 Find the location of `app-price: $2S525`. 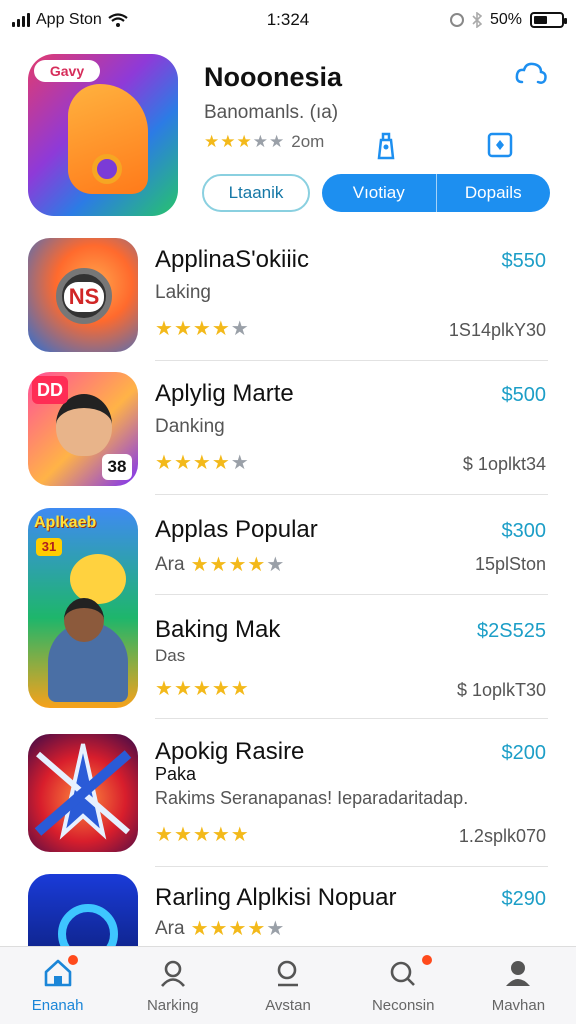

app-price: $2S525 is located at coordinates (511, 631).